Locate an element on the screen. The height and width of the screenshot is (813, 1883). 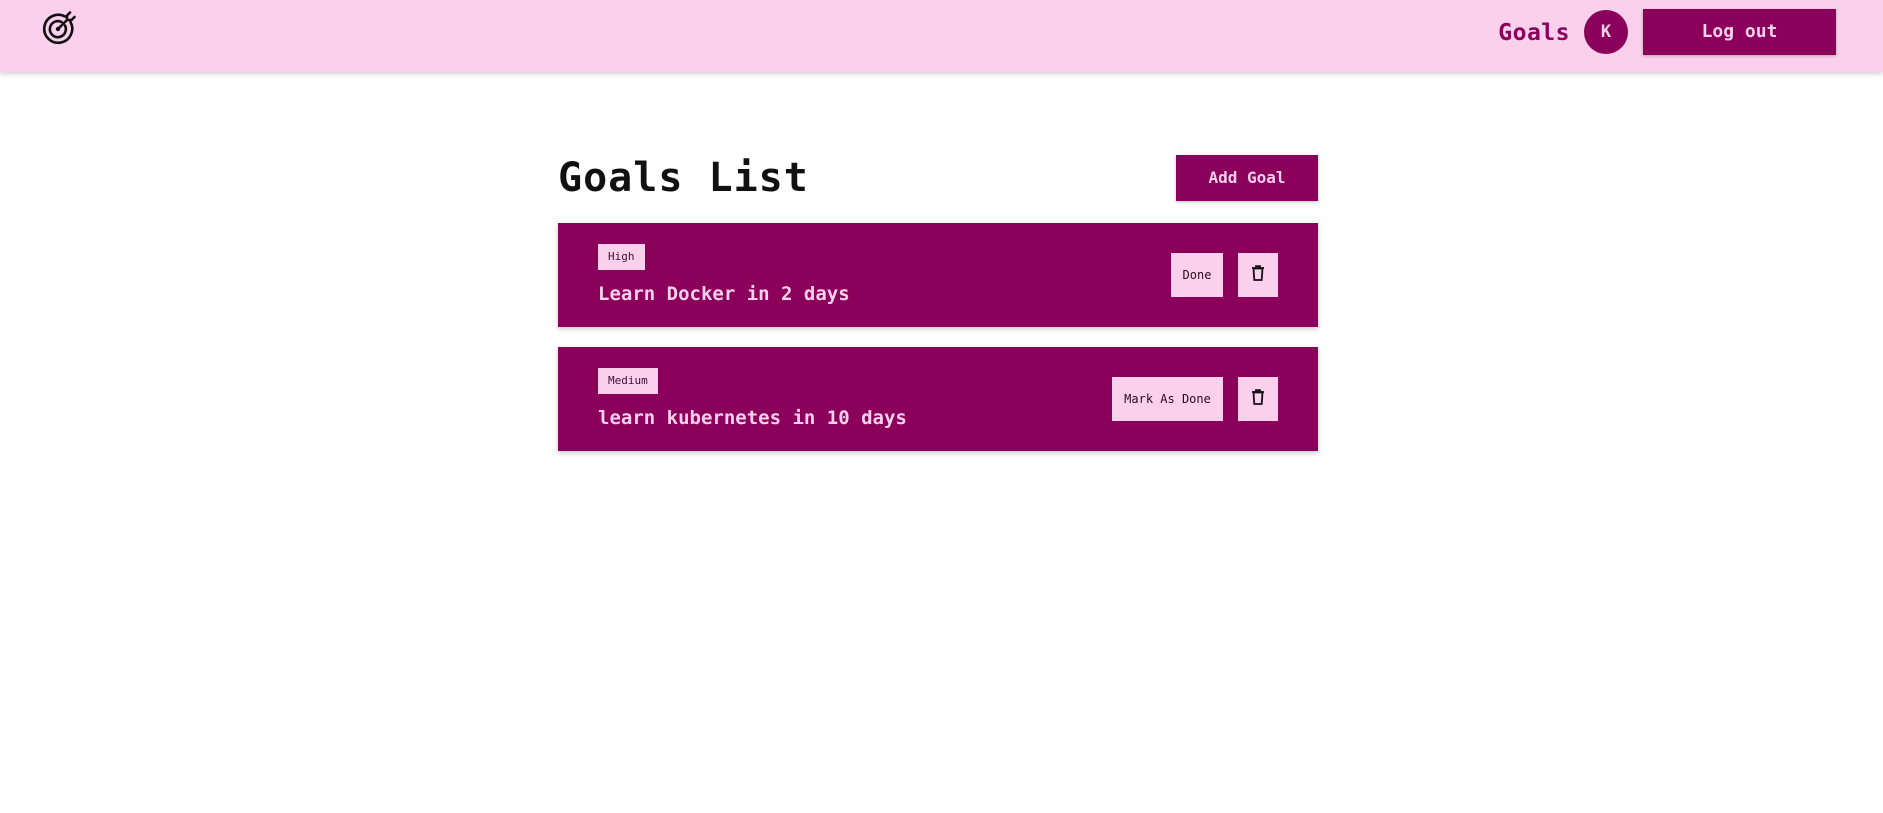
nav-link-goals: Goals is located at coordinates (1515, 33).